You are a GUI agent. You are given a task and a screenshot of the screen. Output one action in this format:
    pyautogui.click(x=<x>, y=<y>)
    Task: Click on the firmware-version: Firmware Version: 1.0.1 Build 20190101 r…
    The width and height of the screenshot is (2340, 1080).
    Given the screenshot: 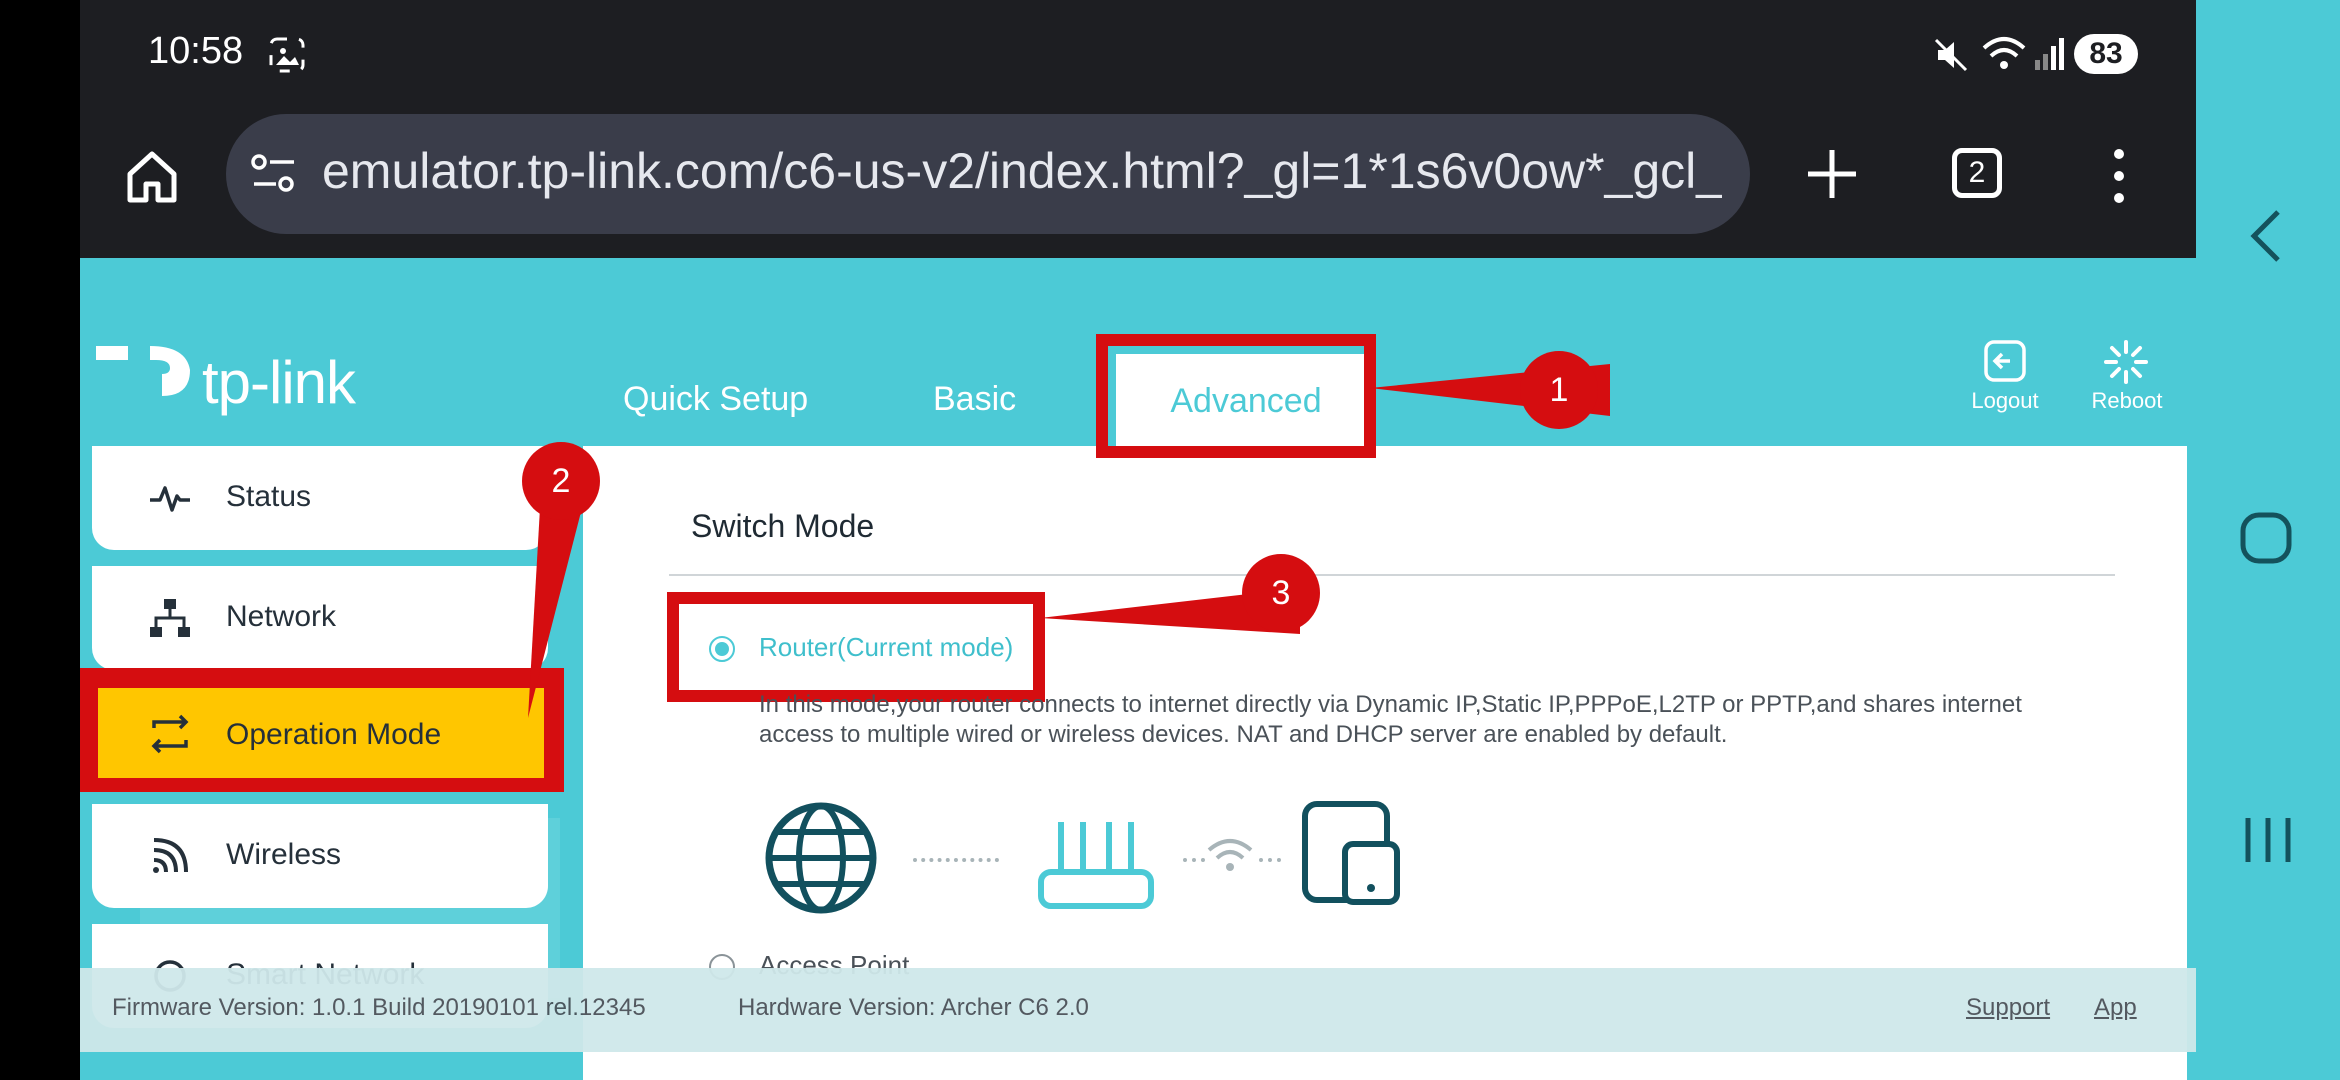 What is the action you would take?
    pyautogui.click(x=379, y=1007)
    